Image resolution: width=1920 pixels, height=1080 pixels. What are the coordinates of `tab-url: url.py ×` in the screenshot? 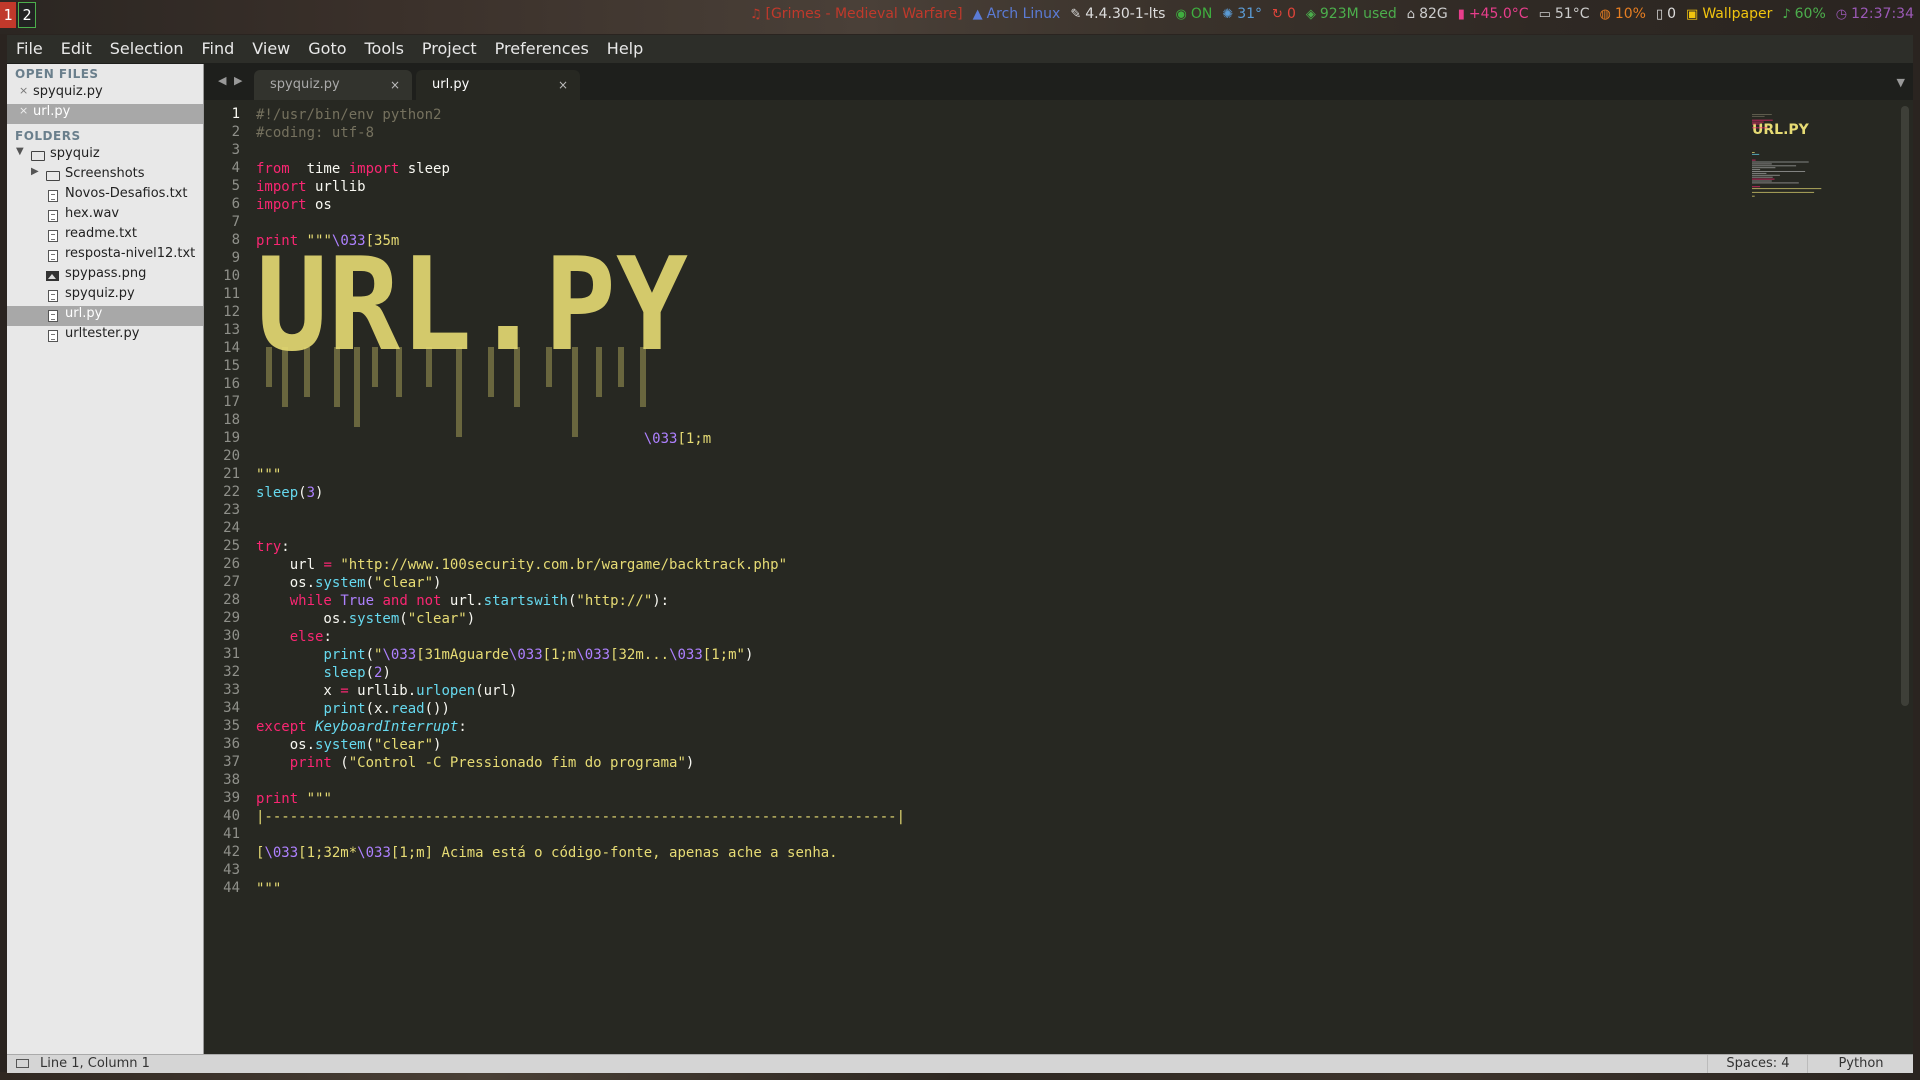 It's located at (498, 85).